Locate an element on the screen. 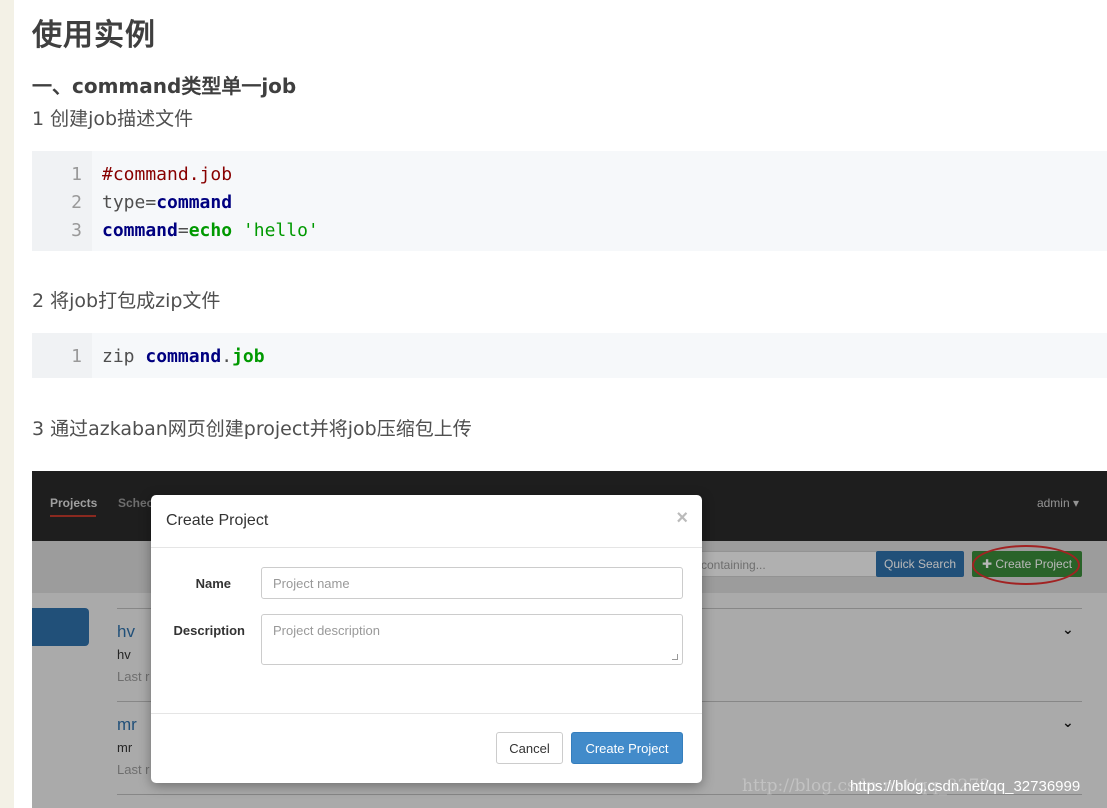 This screenshot has width=1107, height=808. description-label: Description is located at coordinates (209, 630).